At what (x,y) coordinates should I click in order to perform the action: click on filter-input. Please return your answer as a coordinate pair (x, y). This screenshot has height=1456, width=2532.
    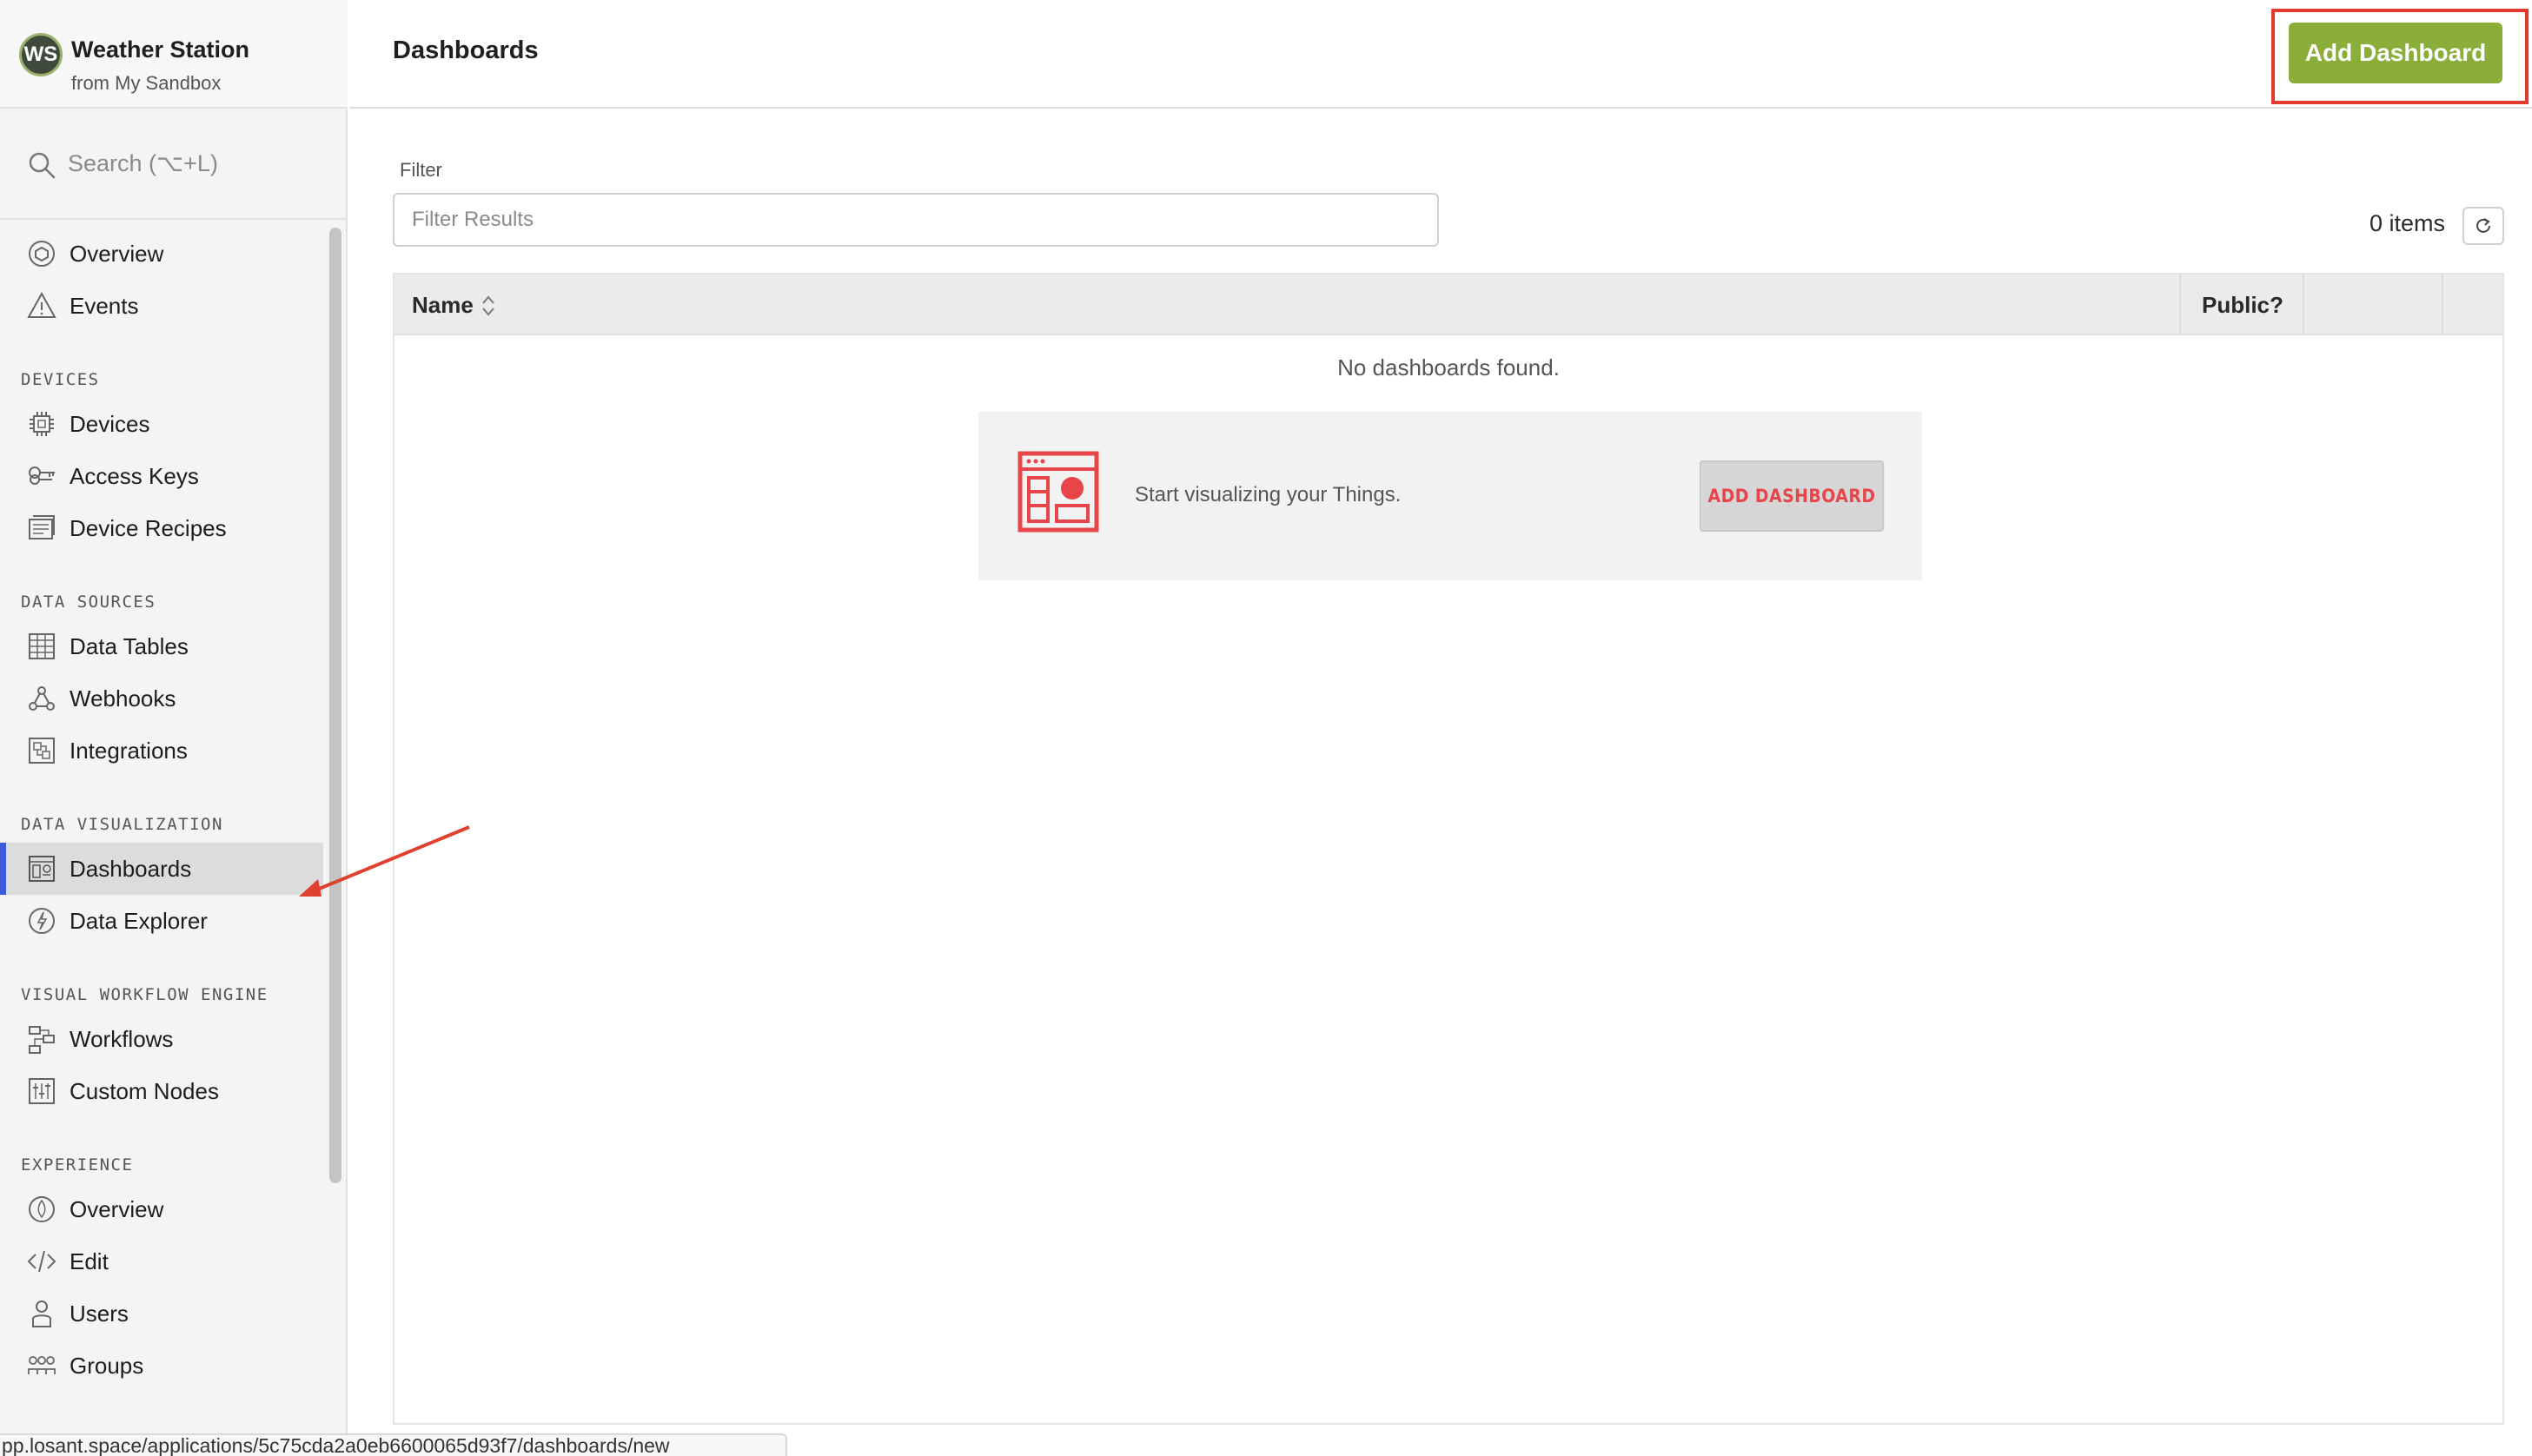
    Looking at the image, I should click on (916, 220).